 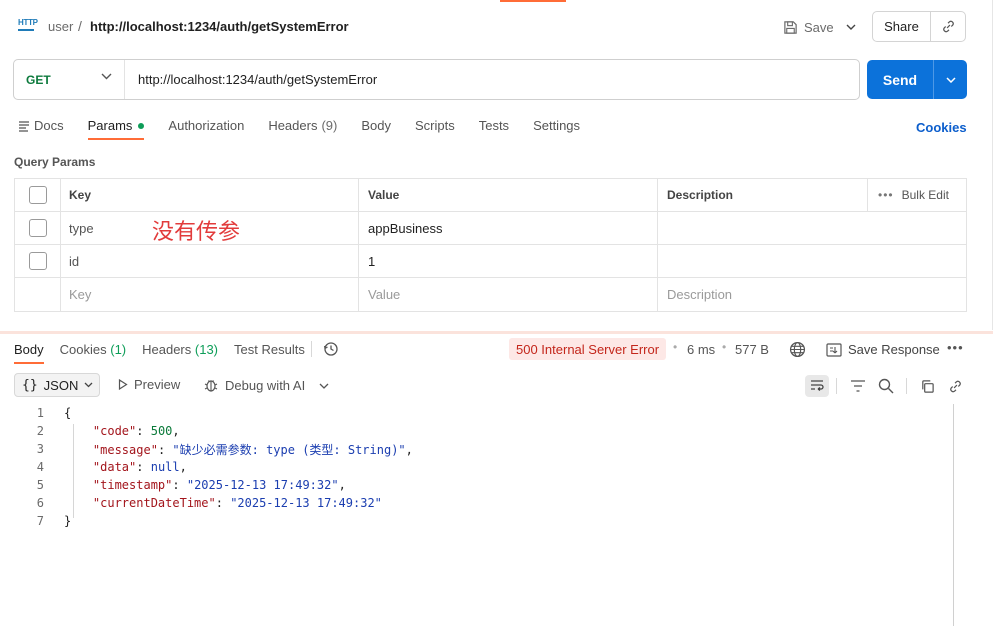 What do you see at coordinates (57, 385) in the screenshot?
I see `format-select: {} JSON` at bounding box center [57, 385].